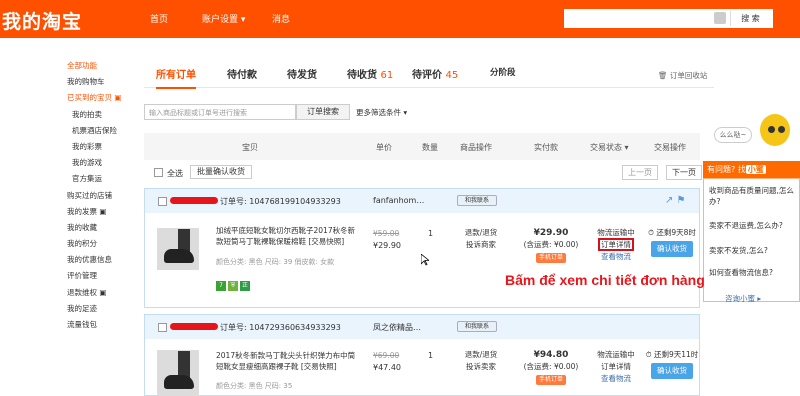 The height and width of the screenshot is (396, 800). I want to click on tab-count: 61, so click(387, 75).